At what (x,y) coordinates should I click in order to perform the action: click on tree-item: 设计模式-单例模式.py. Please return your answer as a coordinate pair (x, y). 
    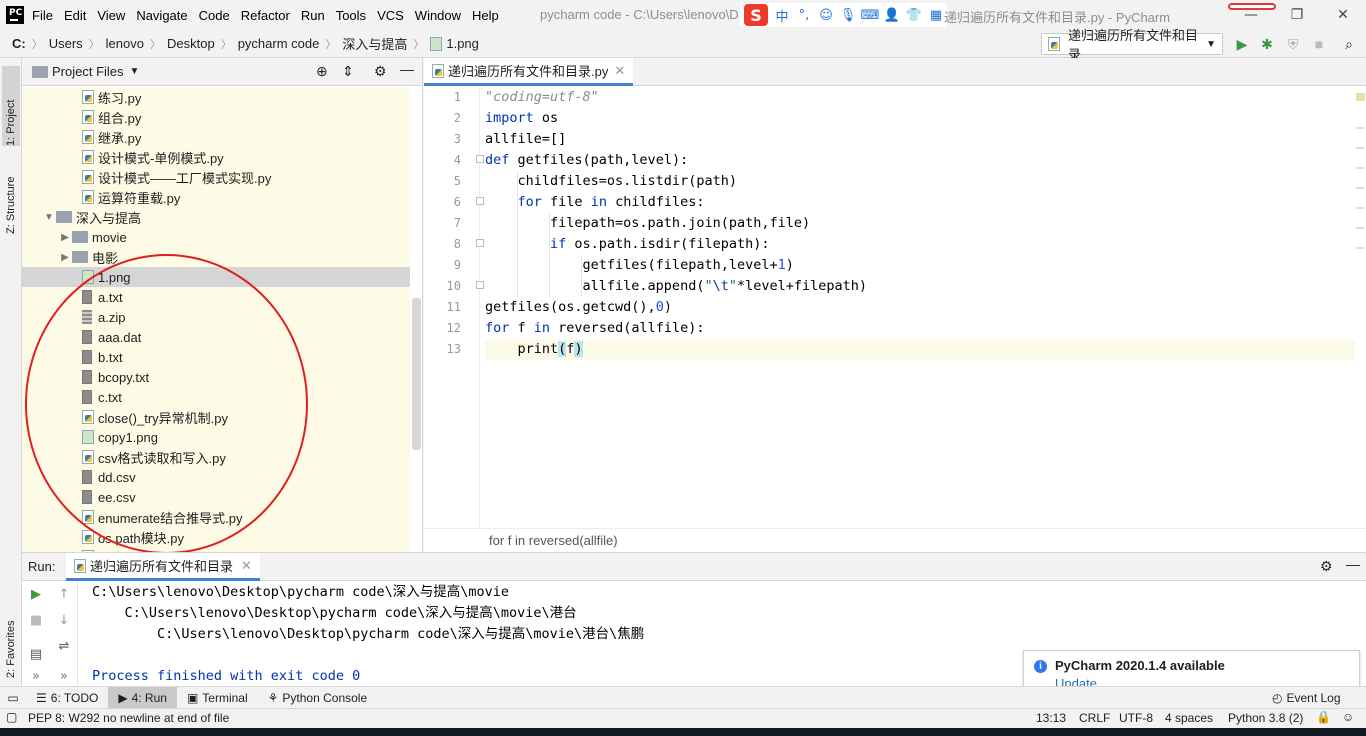
    Looking at the image, I should click on (216, 157).